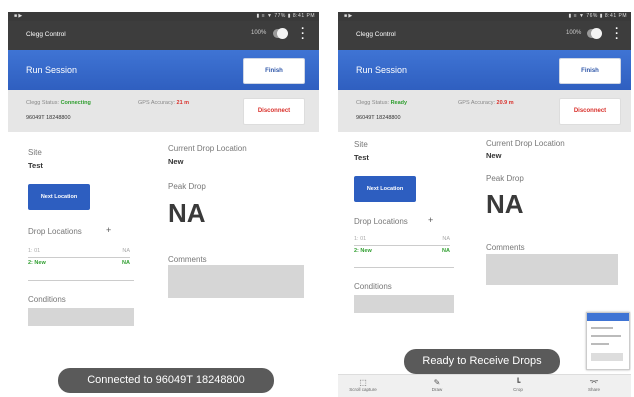 The width and height of the screenshot is (634, 397). Describe the element at coordinates (363, 389) in the screenshot. I see `scroll-capture-label: Scroll capture` at that location.